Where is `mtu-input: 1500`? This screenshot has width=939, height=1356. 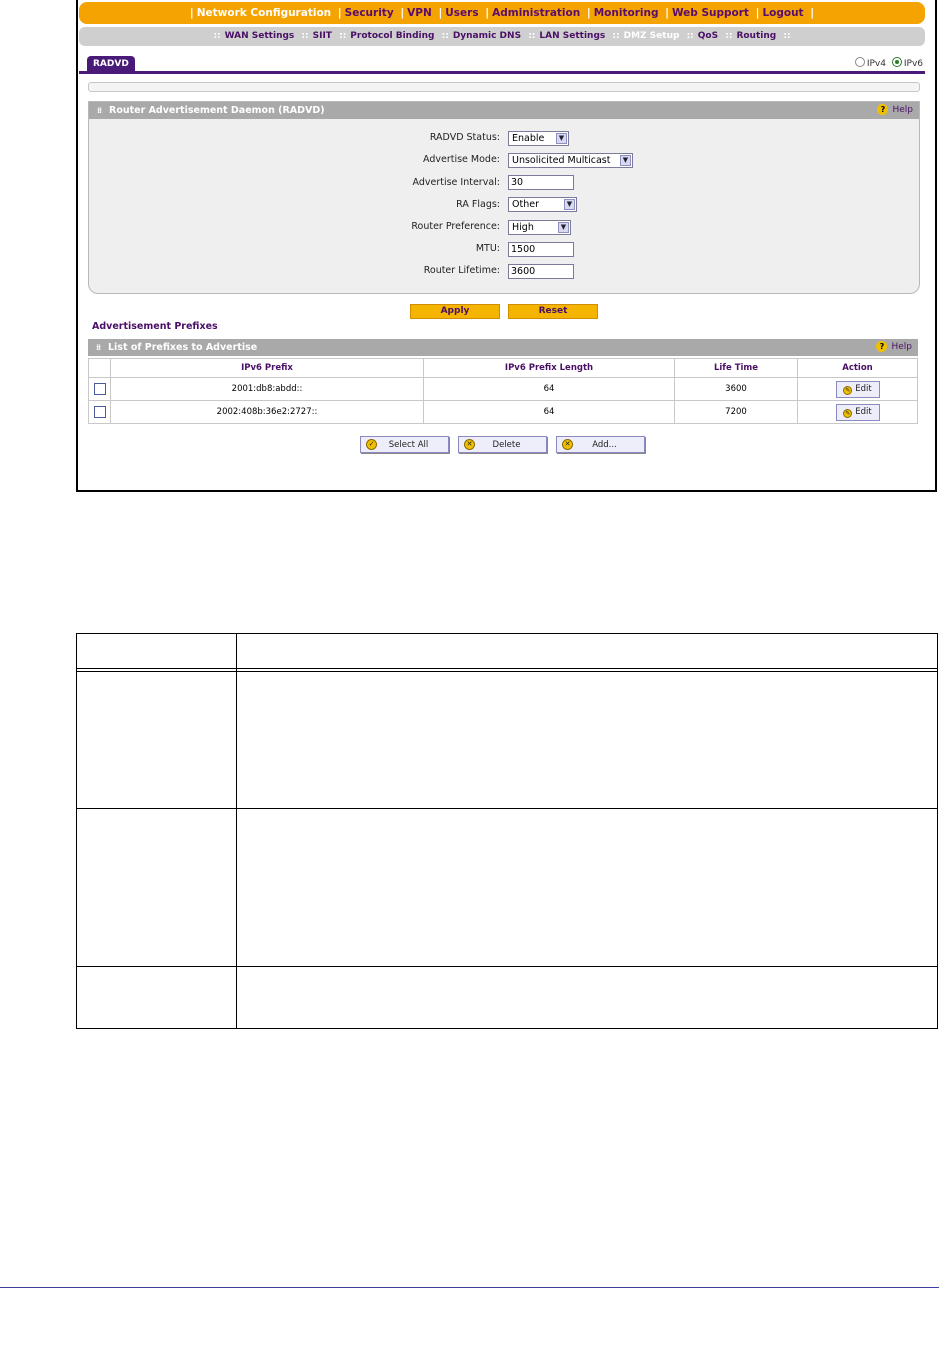
mtu-input: 1500 is located at coordinates (541, 249).